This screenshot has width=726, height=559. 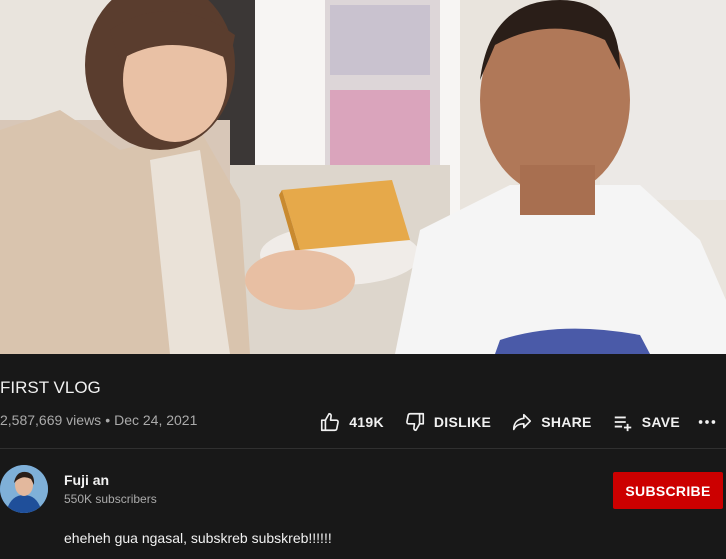 What do you see at coordinates (330, 422) in the screenshot?
I see `thumb-up-icon` at bounding box center [330, 422].